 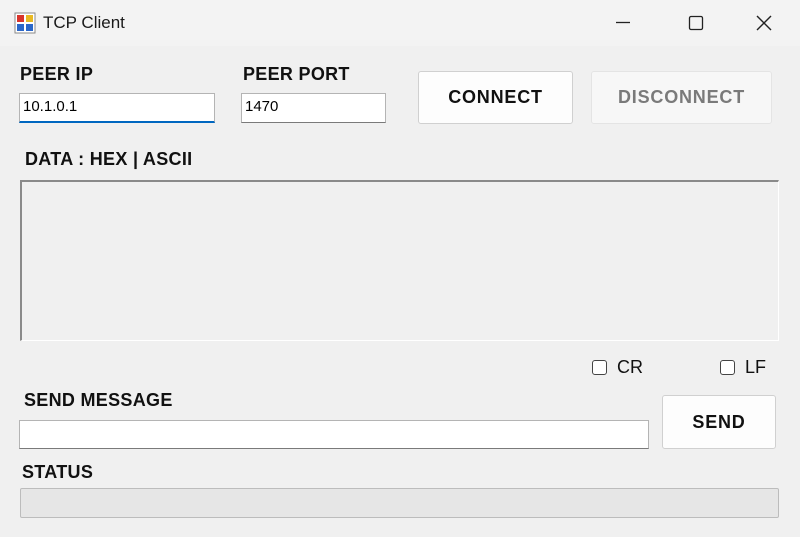 I want to click on peer-ip-input: 10.1.0.1, so click(x=117, y=108).